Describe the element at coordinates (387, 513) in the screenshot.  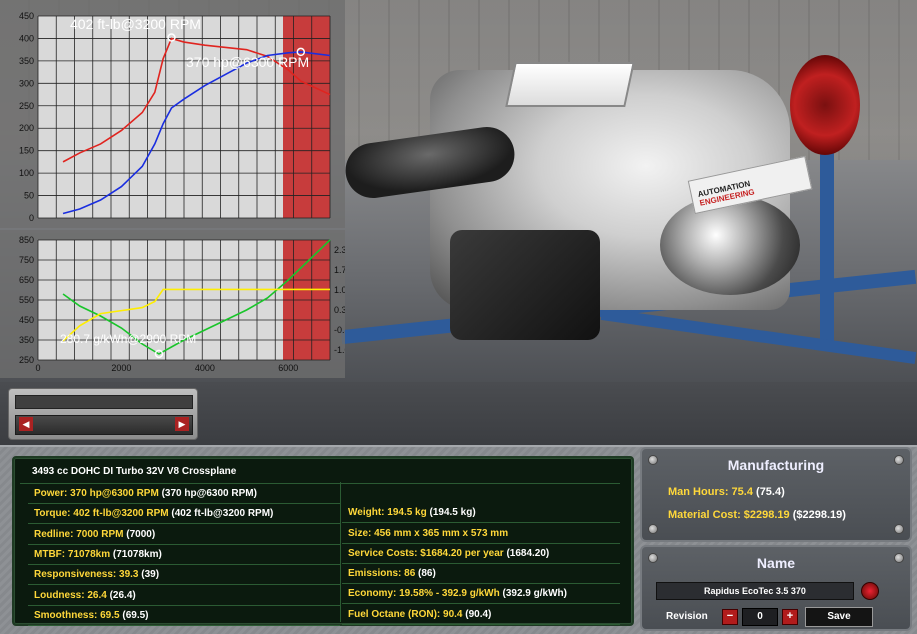
I see `stat-value: Weight: 194.5 kg` at that location.